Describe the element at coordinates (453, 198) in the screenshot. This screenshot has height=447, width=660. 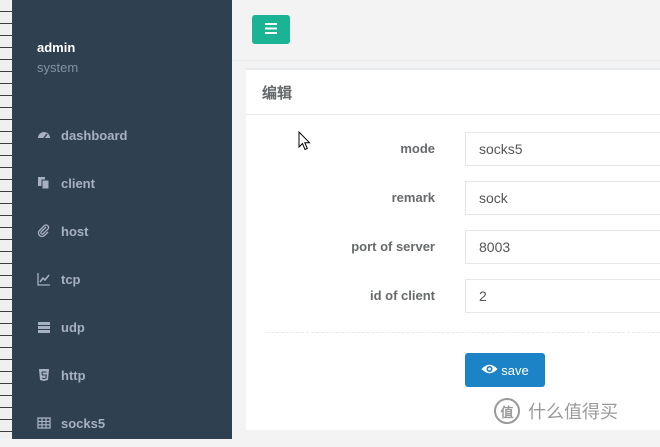
I see `form-row-remark: remark sock` at that location.